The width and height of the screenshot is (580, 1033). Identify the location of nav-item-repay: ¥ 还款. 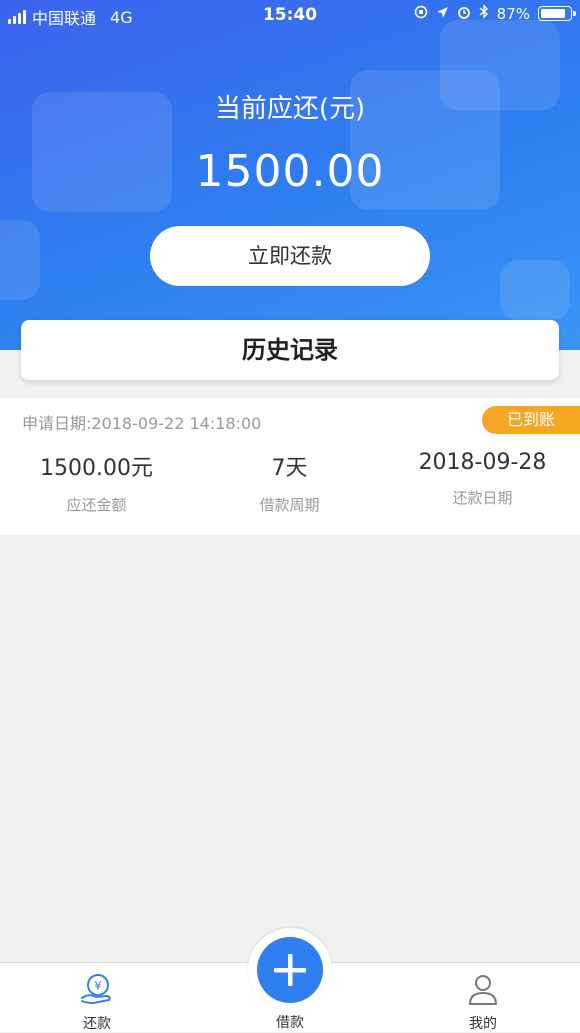
(97, 997).